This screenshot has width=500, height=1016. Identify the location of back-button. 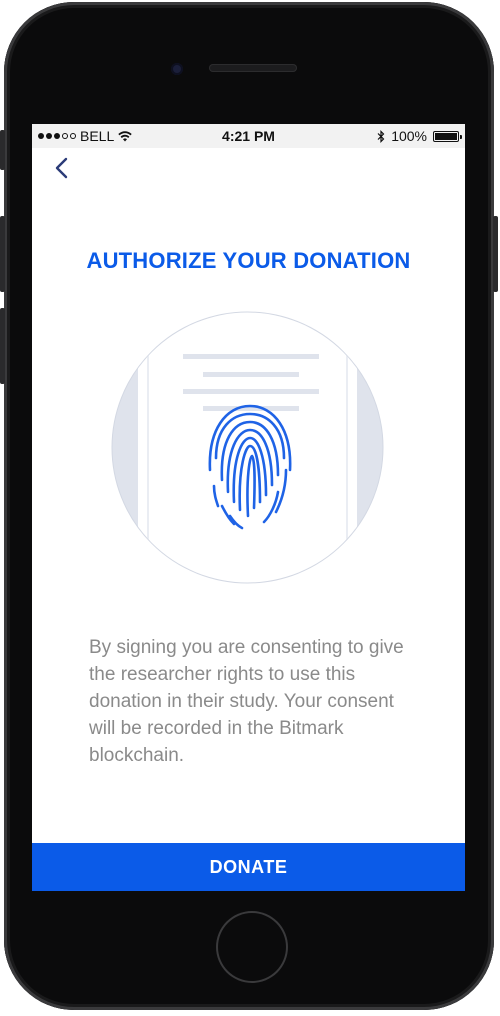
(64, 169).